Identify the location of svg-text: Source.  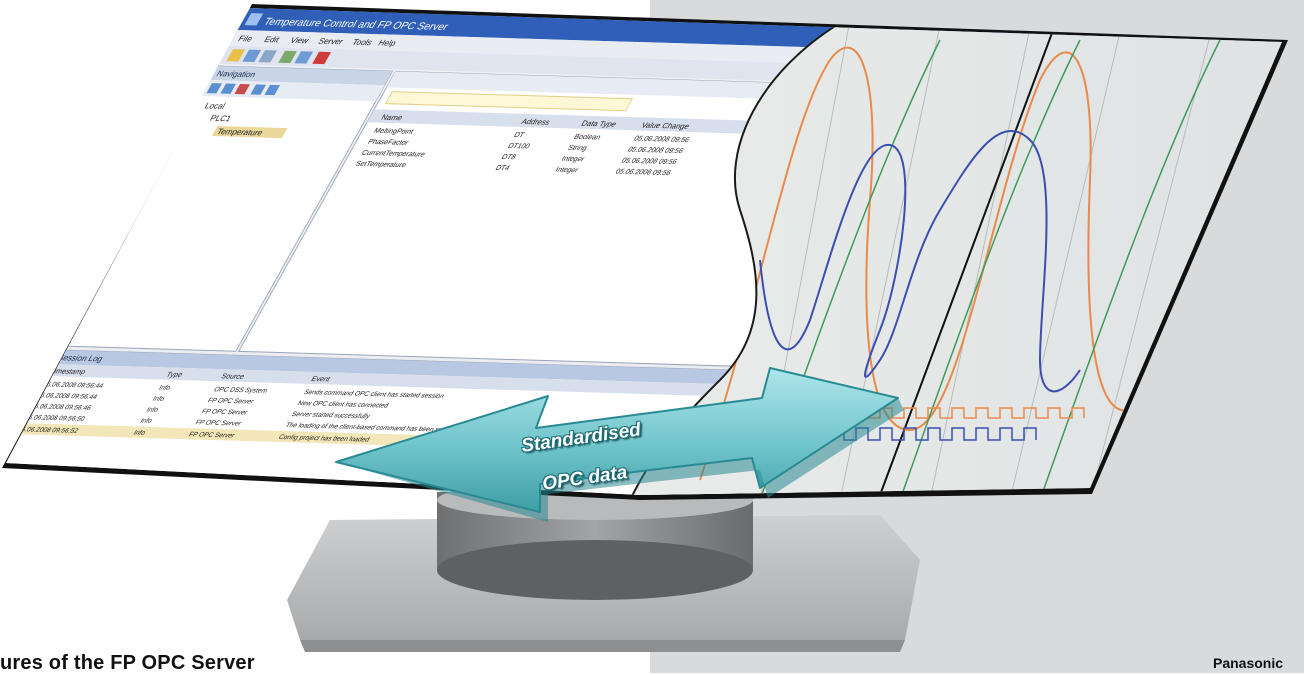
(233, 376).